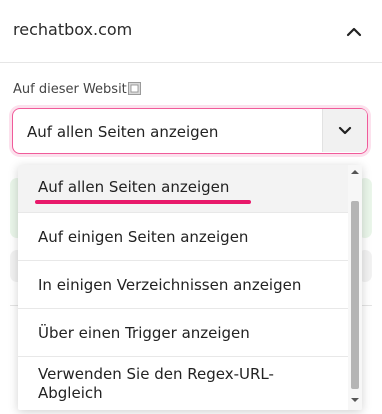 The width and height of the screenshot is (382, 414). I want to click on chevron-up-icon, so click(354, 32).